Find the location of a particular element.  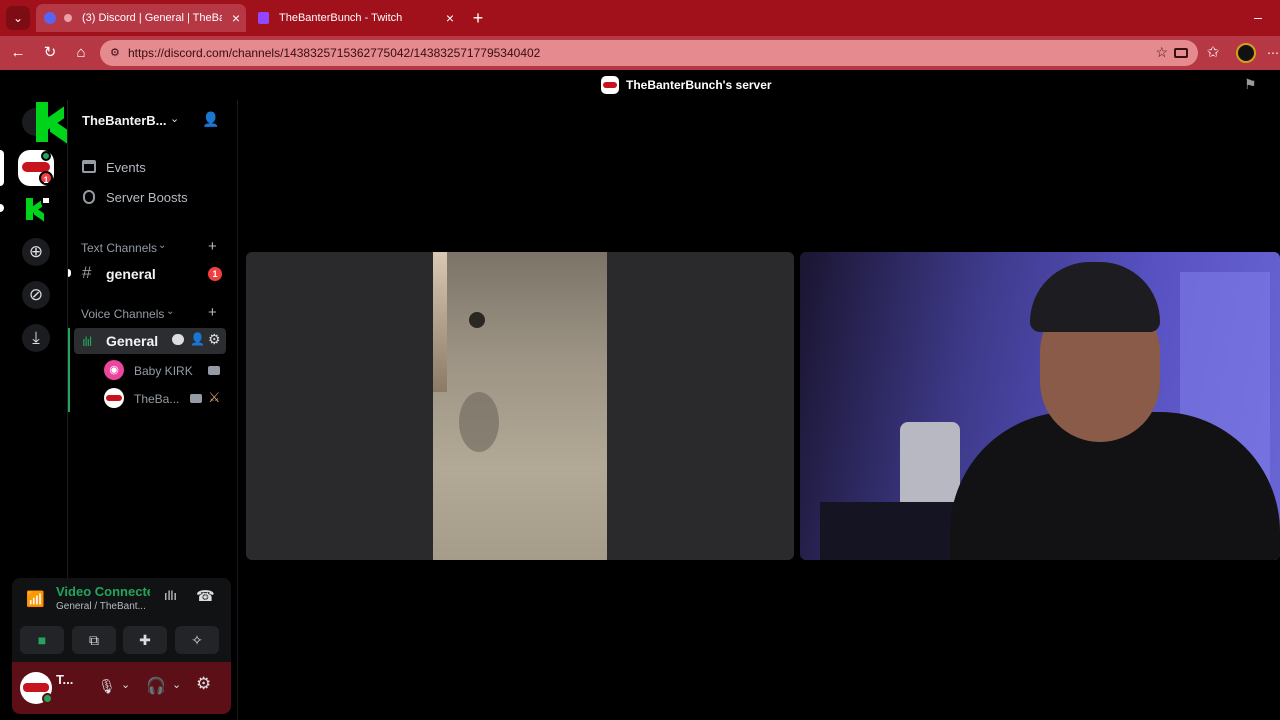

user-panel: T... 🎙 ⌄ 🎧 ⌄ ⚙ is located at coordinates (121, 688).